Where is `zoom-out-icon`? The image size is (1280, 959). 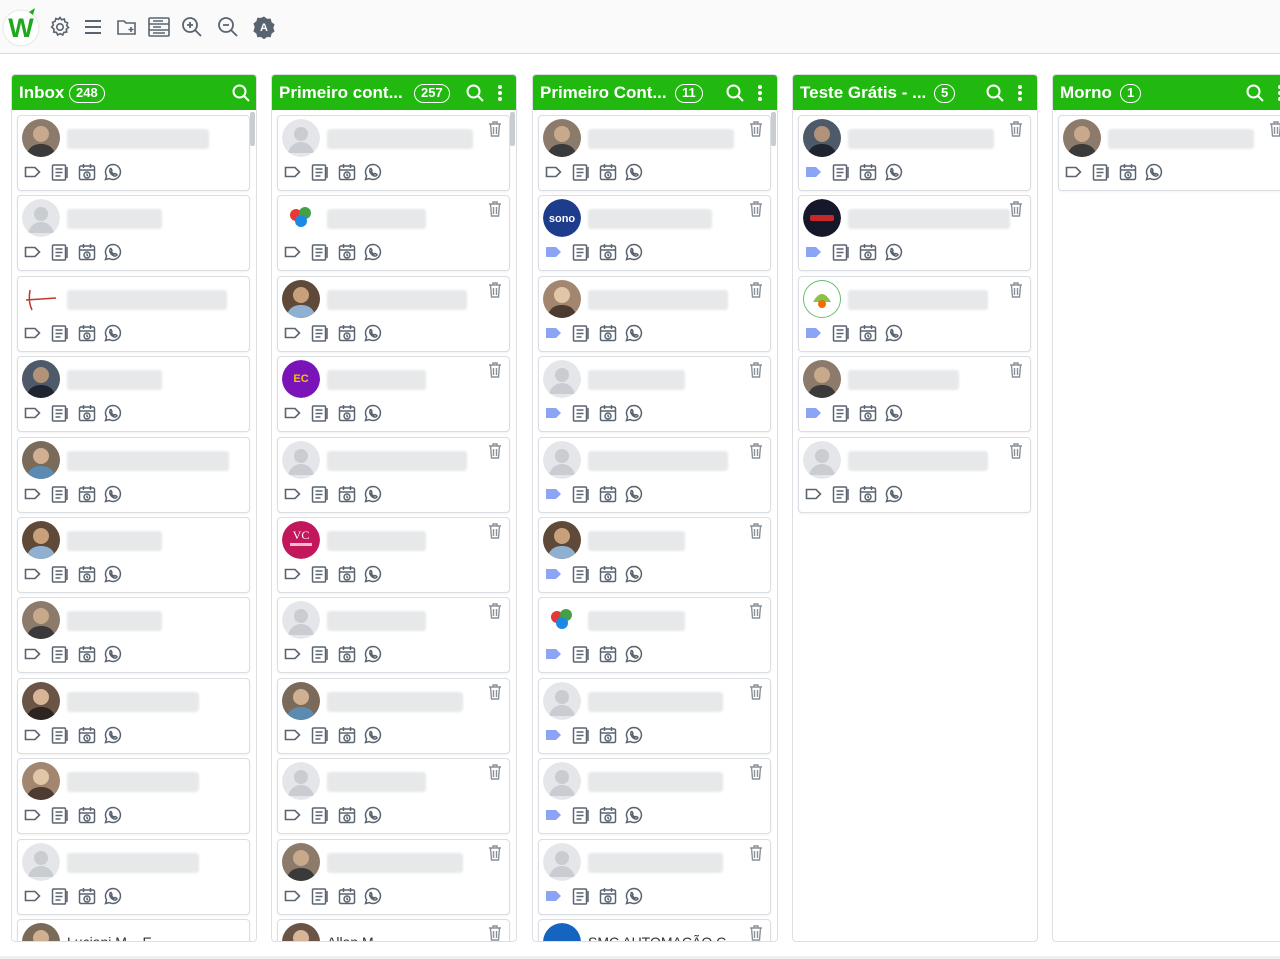 zoom-out-icon is located at coordinates (228, 27).